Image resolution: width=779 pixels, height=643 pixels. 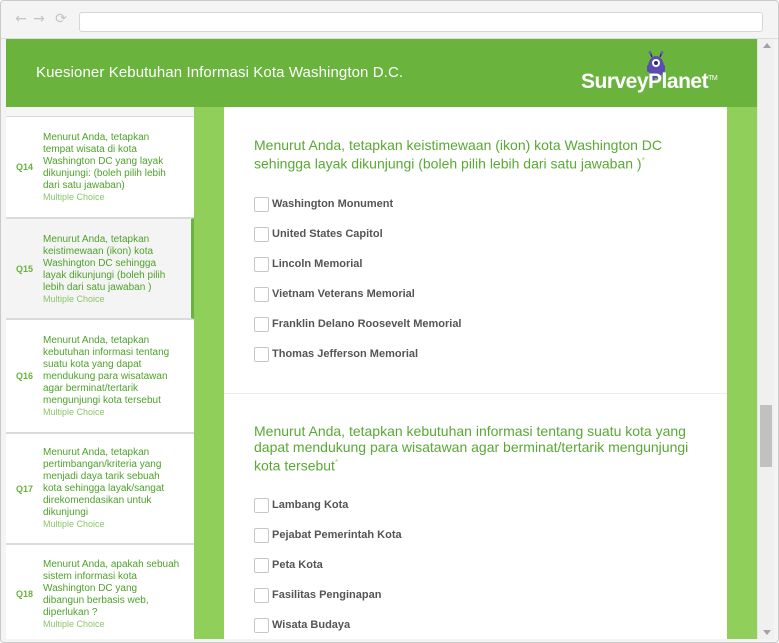 What do you see at coordinates (343, 294) in the screenshot?
I see `option-label: Vietnam Veterans Memorial` at bounding box center [343, 294].